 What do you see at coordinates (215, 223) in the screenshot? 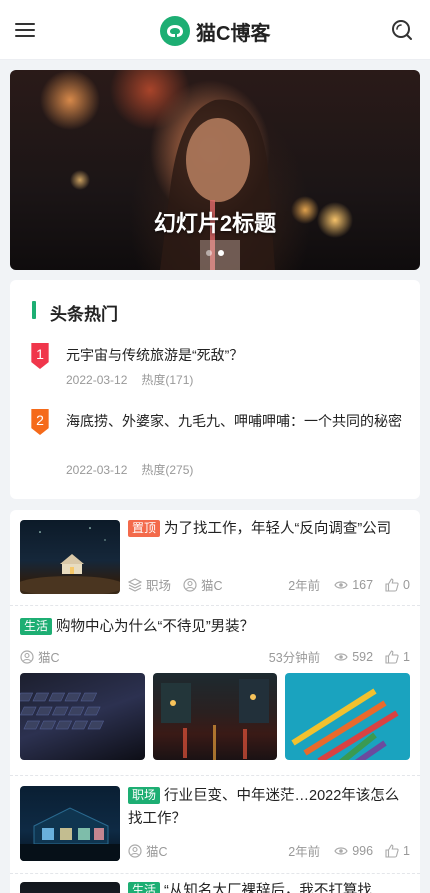
I see `slide-title: 幻灯片2标题` at bounding box center [215, 223].